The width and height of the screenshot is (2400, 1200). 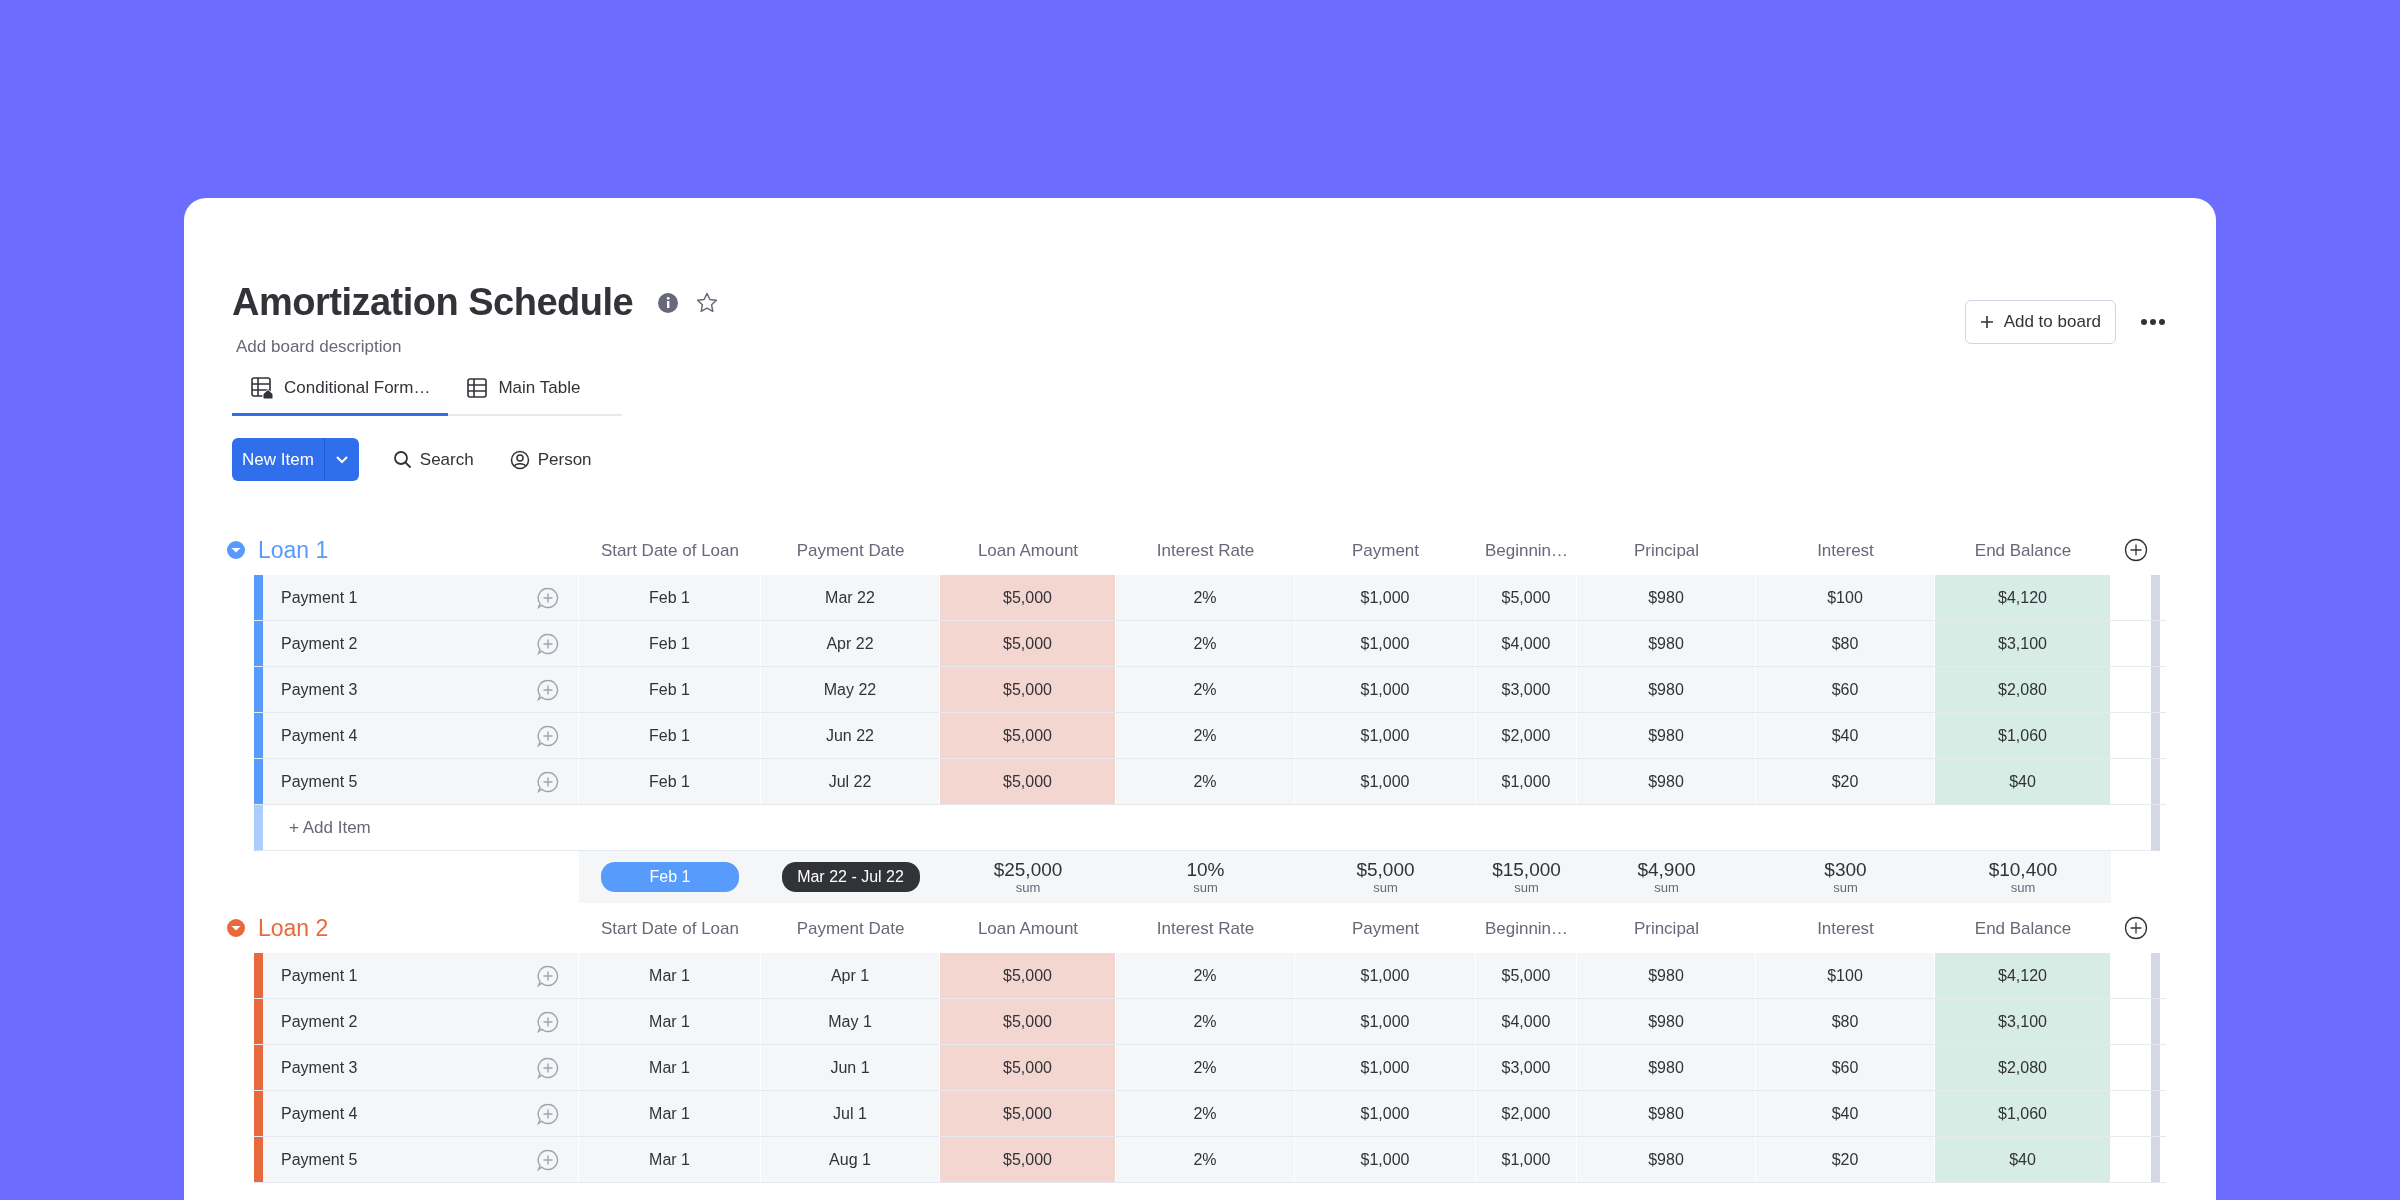 I want to click on table-cell: Apr 22, so click(x=850, y=644).